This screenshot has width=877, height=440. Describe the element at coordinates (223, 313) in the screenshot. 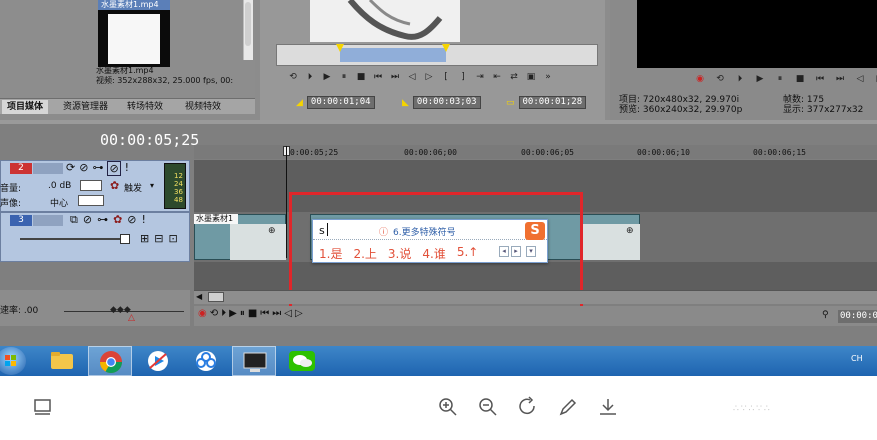

I see `transport-play-start-icon: ⏵` at that location.